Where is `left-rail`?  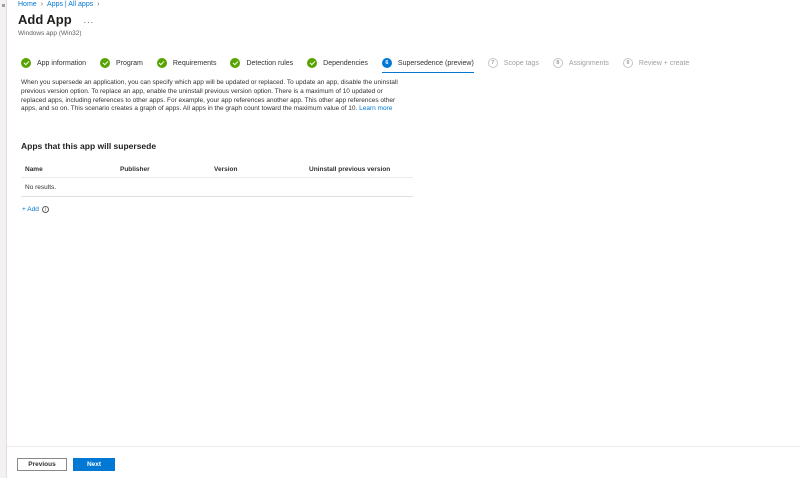 left-rail is located at coordinates (3, 239).